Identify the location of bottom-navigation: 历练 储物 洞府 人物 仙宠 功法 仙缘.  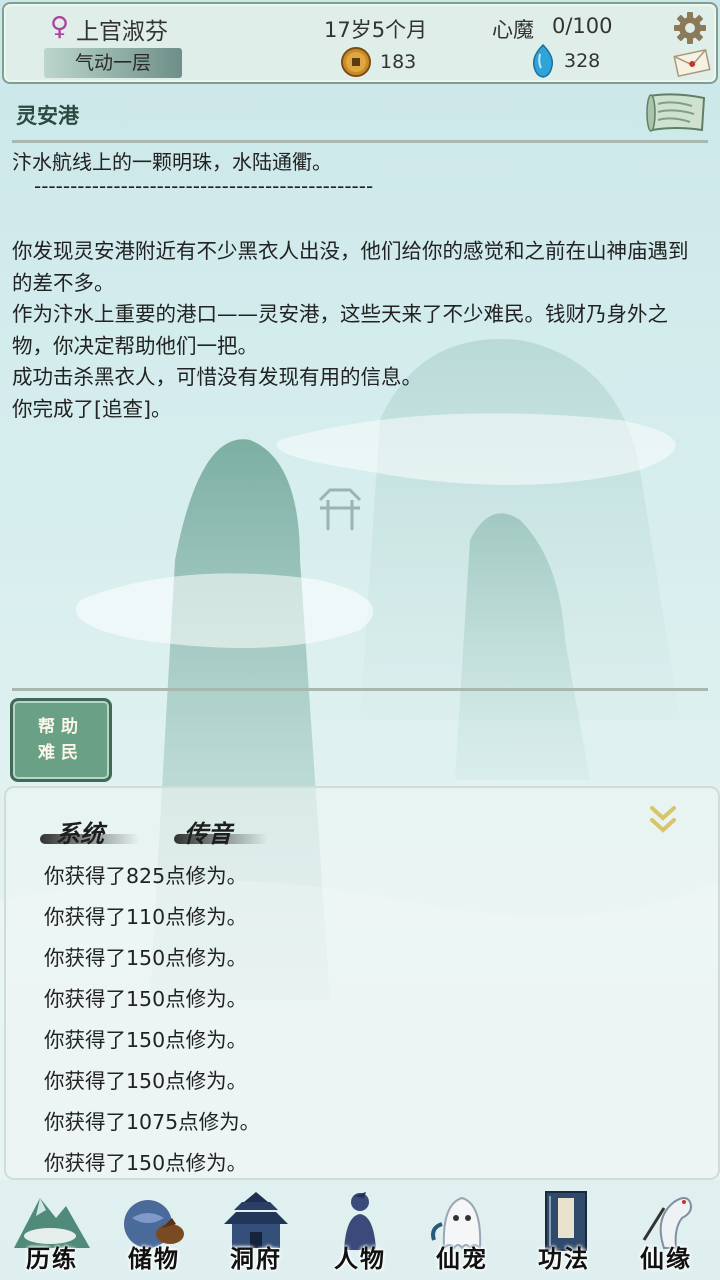
(360, 1232).